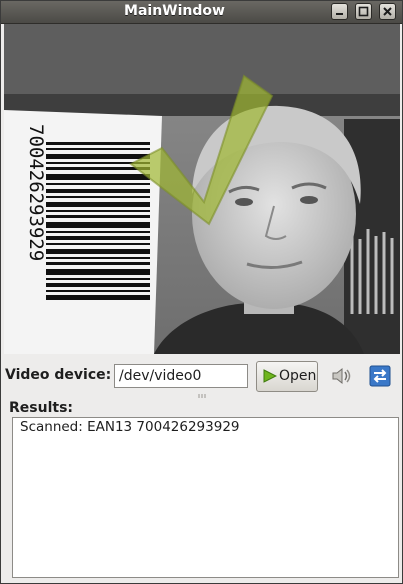 The width and height of the screenshot is (403, 584). I want to click on video-device-label: Video device:, so click(58, 375).